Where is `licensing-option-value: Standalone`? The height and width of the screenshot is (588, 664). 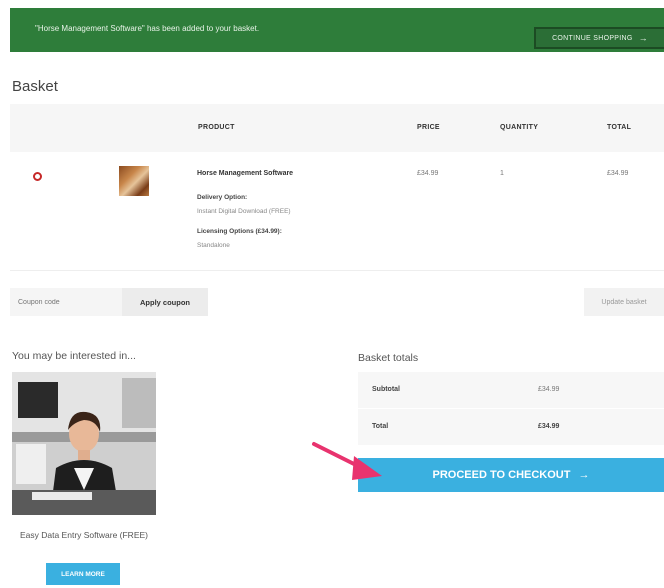 licensing-option-value: Standalone is located at coordinates (213, 245).